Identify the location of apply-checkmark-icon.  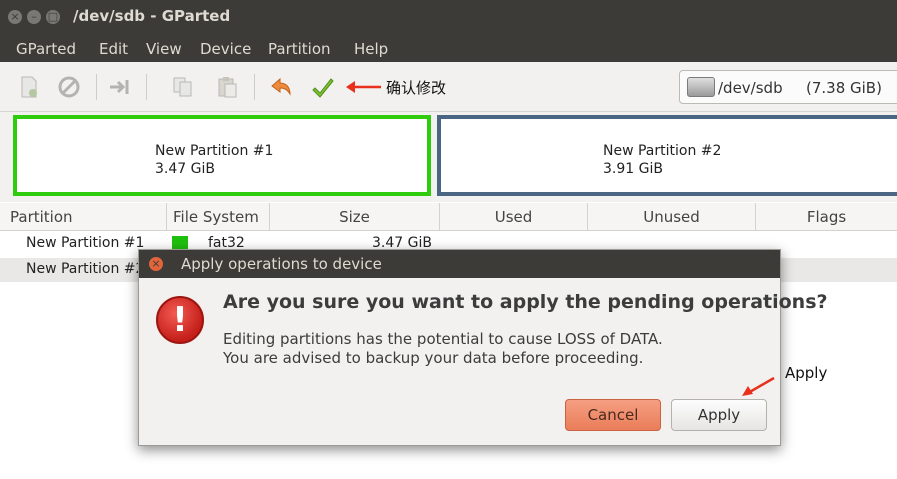
(323, 87).